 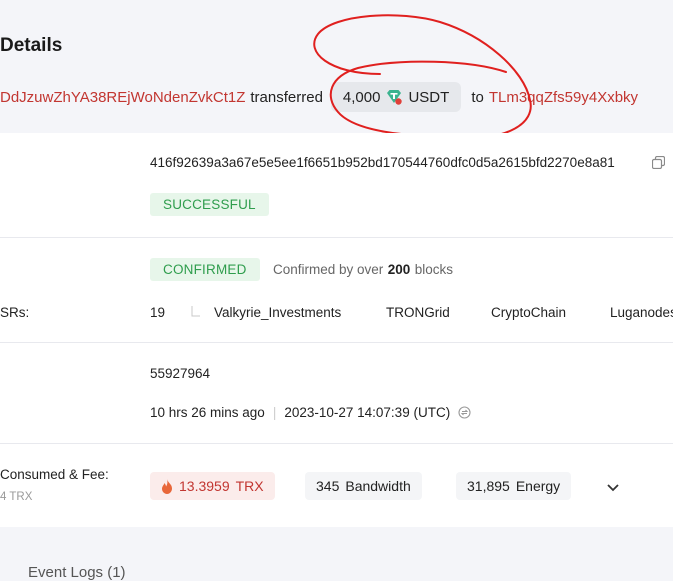 What do you see at coordinates (514, 486) in the screenshot?
I see `energy-chip: 31,895 Energy` at bounding box center [514, 486].